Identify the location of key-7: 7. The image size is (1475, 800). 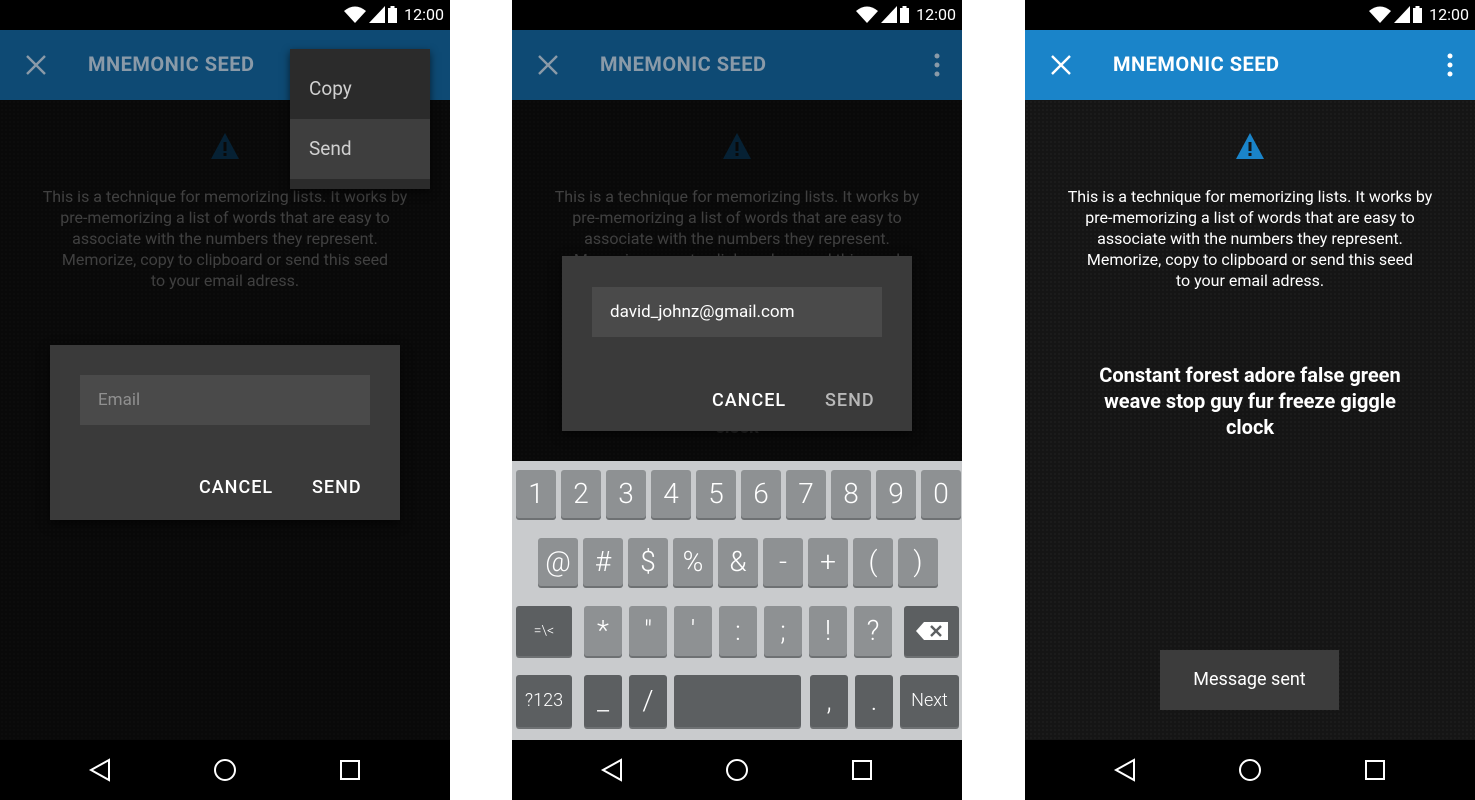
(806, 494).